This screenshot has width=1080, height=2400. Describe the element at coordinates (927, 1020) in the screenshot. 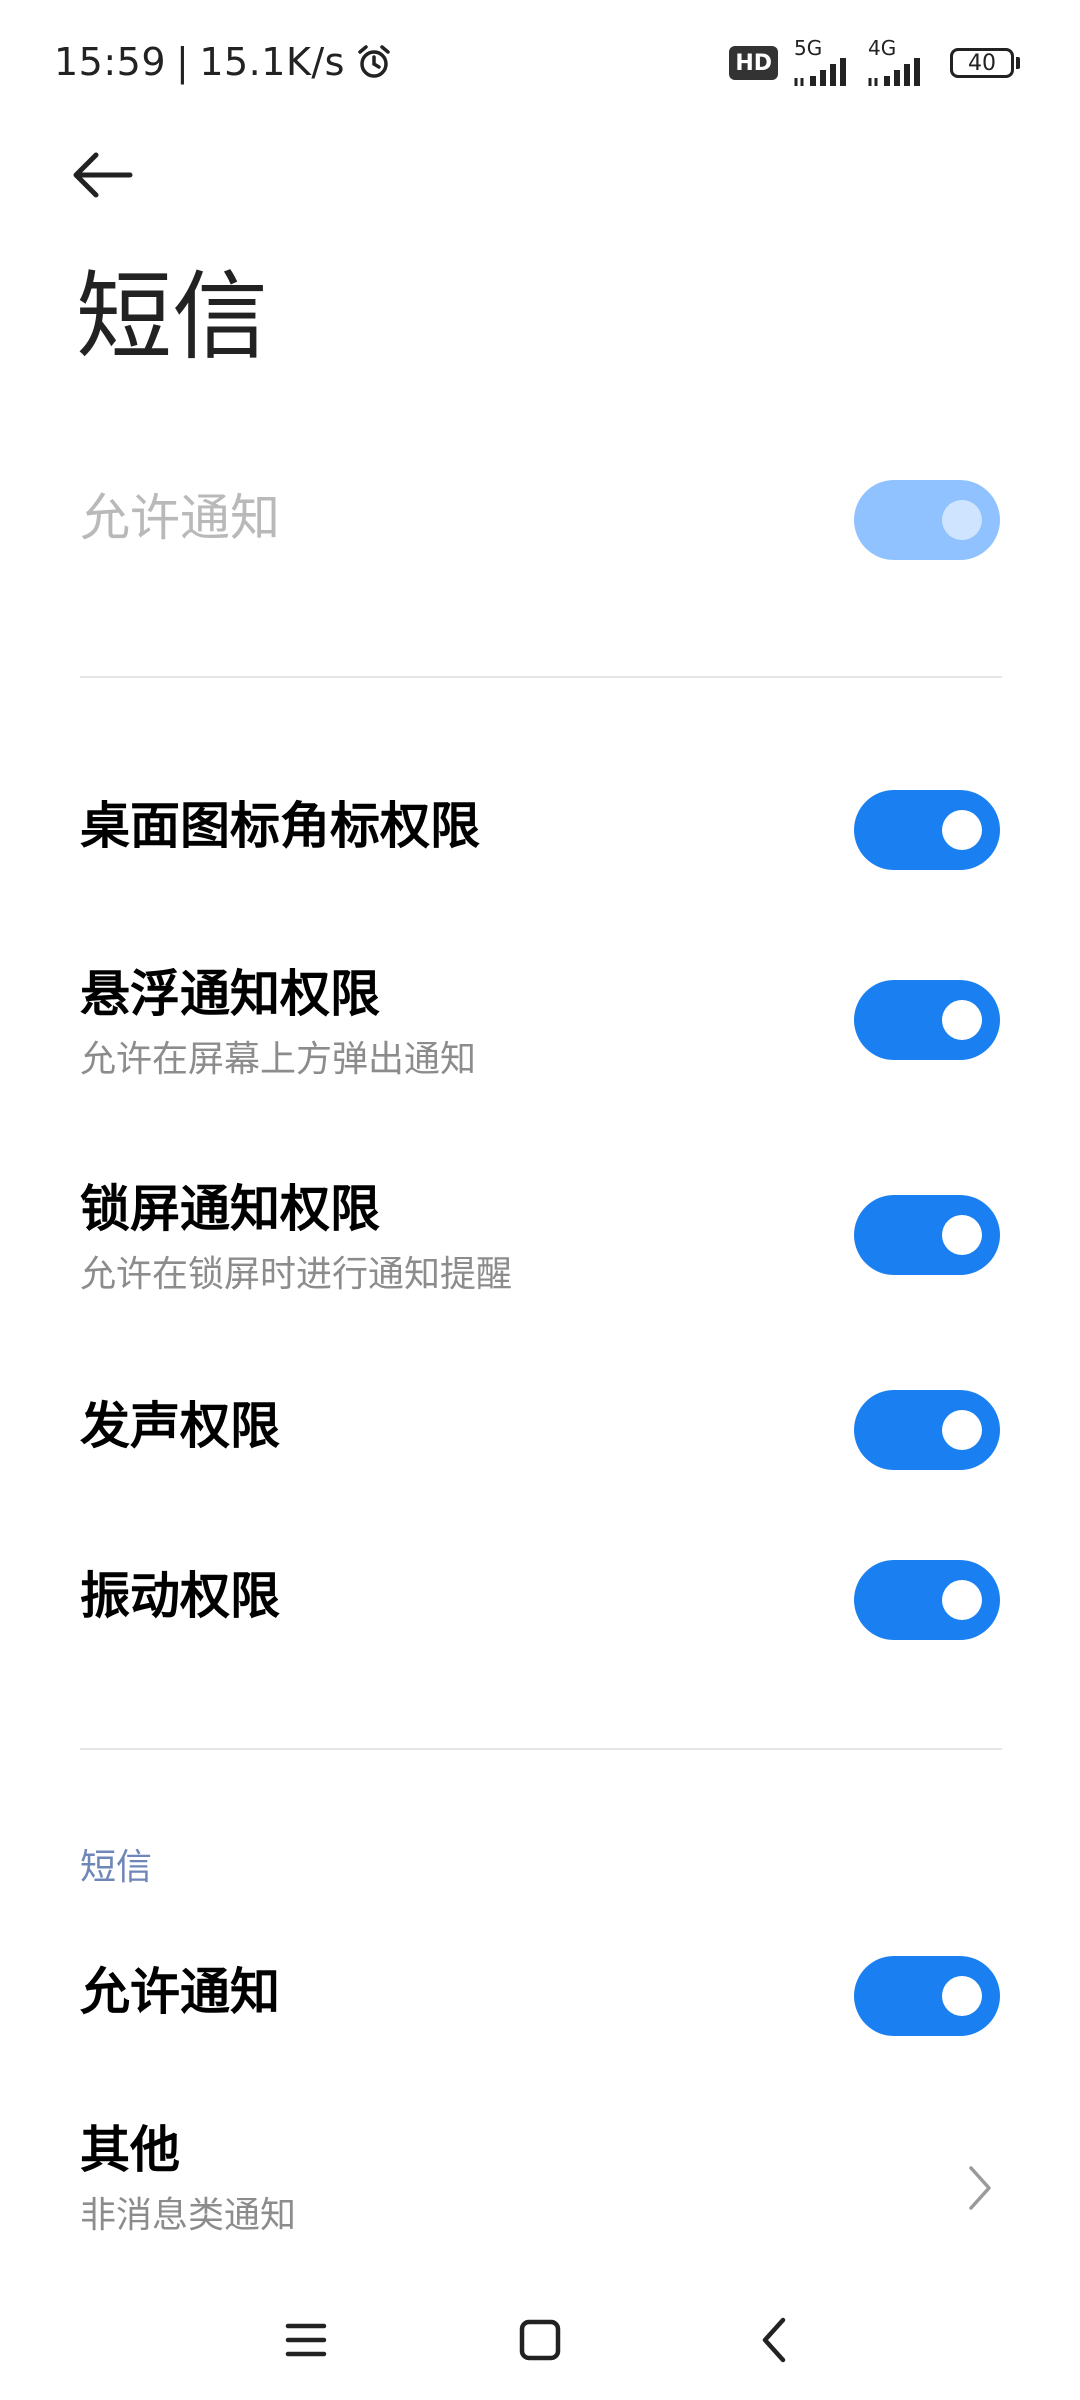

I see `floating-notification-toggle` at that location.